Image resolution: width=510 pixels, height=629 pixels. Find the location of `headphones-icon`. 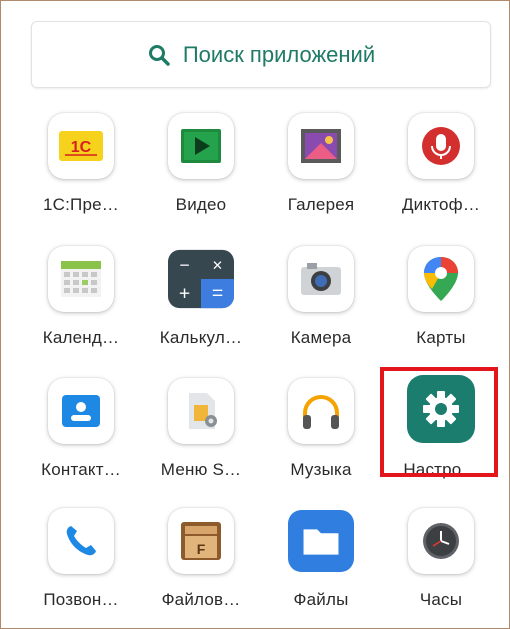

headphones-icon is located at coordinates (321, 411).